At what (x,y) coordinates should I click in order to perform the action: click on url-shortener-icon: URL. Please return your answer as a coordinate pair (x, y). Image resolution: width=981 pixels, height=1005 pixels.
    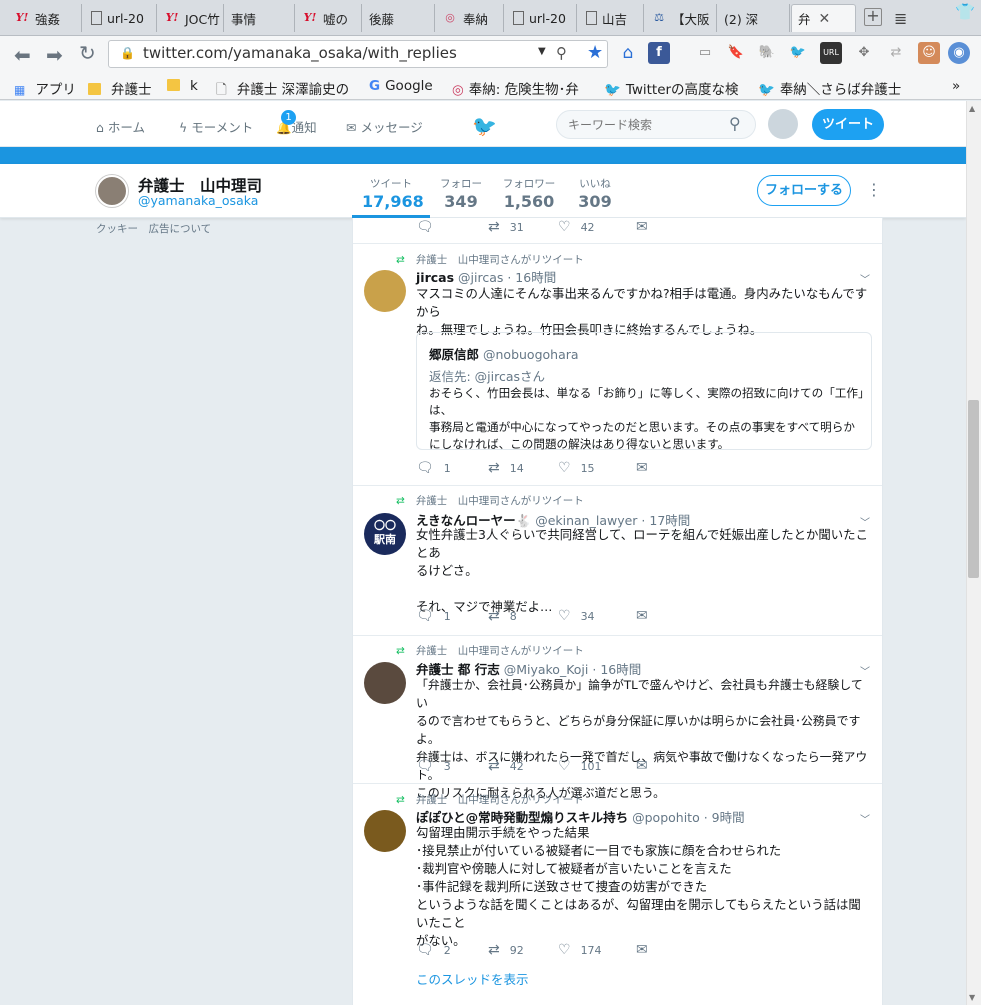
    Looking at the image, I should click on (831, 53).